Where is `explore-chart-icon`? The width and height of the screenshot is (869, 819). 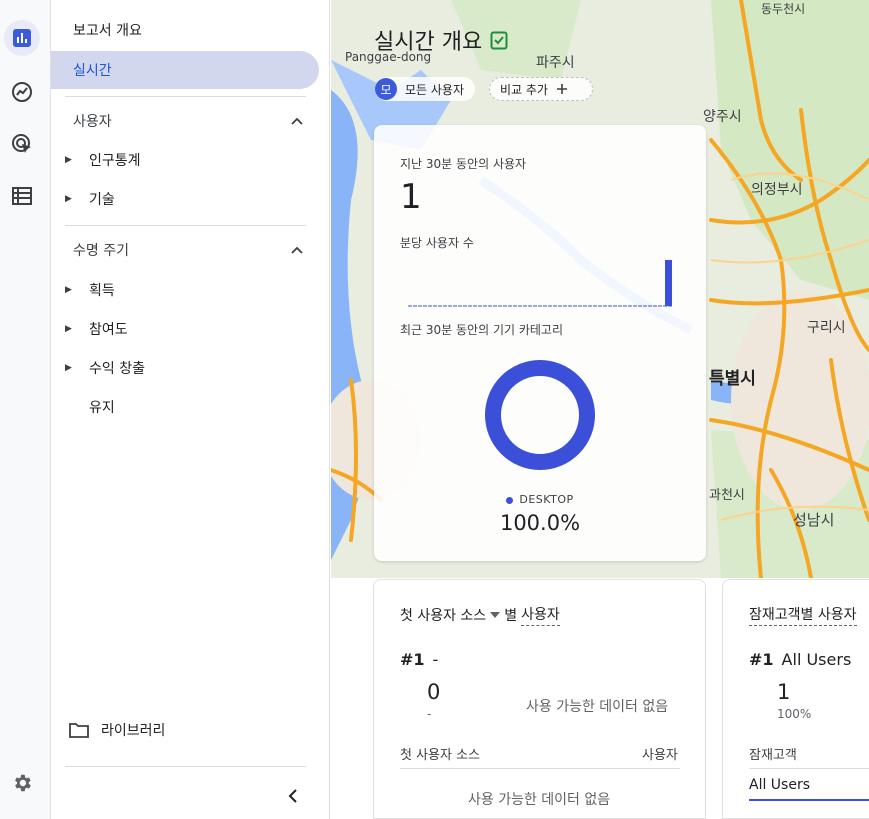
explore-chart-icon is located at coordinates (22, 92).